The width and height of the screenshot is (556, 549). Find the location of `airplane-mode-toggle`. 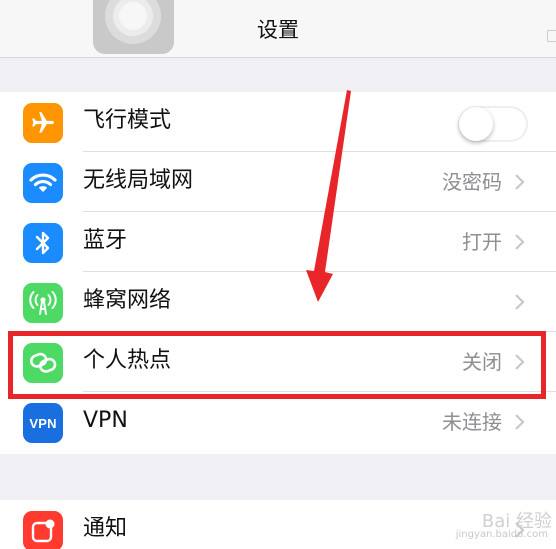

airplane-mode-toggle is located at coordinates (493, 124).